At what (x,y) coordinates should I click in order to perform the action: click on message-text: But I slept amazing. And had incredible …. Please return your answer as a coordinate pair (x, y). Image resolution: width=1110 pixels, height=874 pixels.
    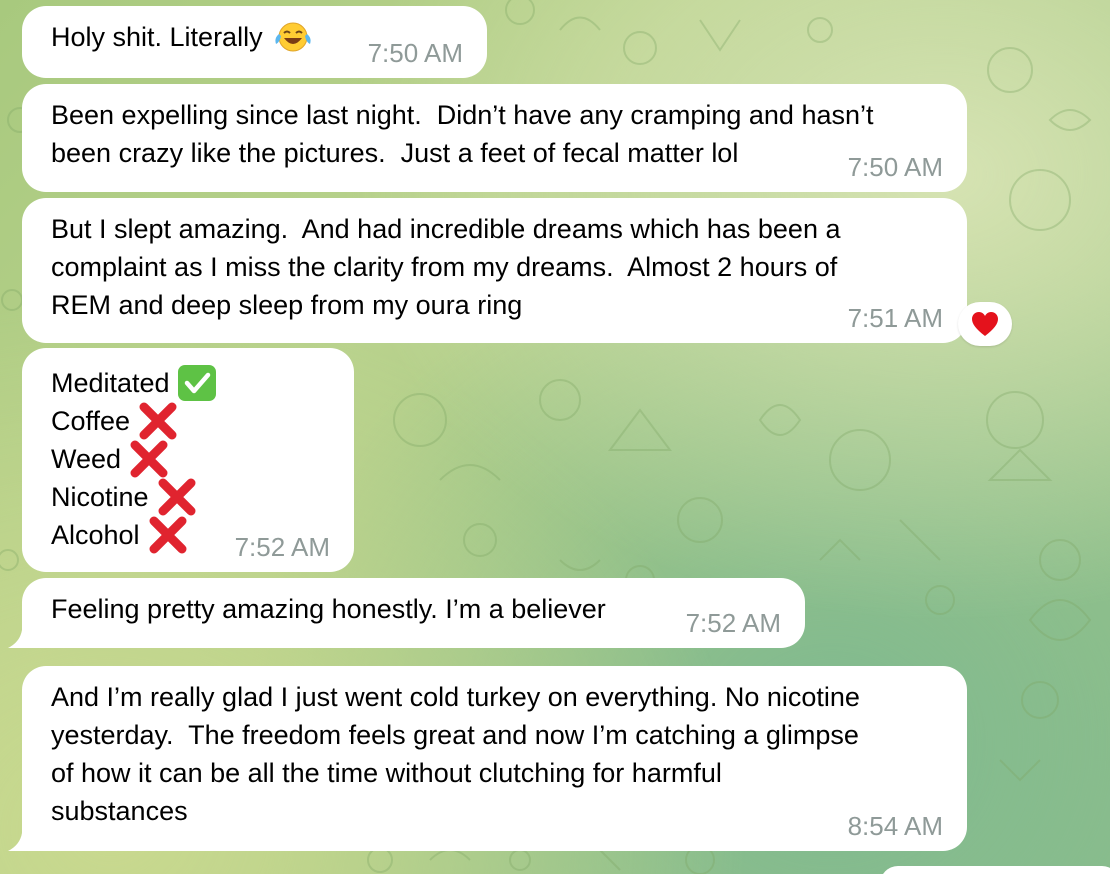
    Looking at the image, I should click on (446, 267).